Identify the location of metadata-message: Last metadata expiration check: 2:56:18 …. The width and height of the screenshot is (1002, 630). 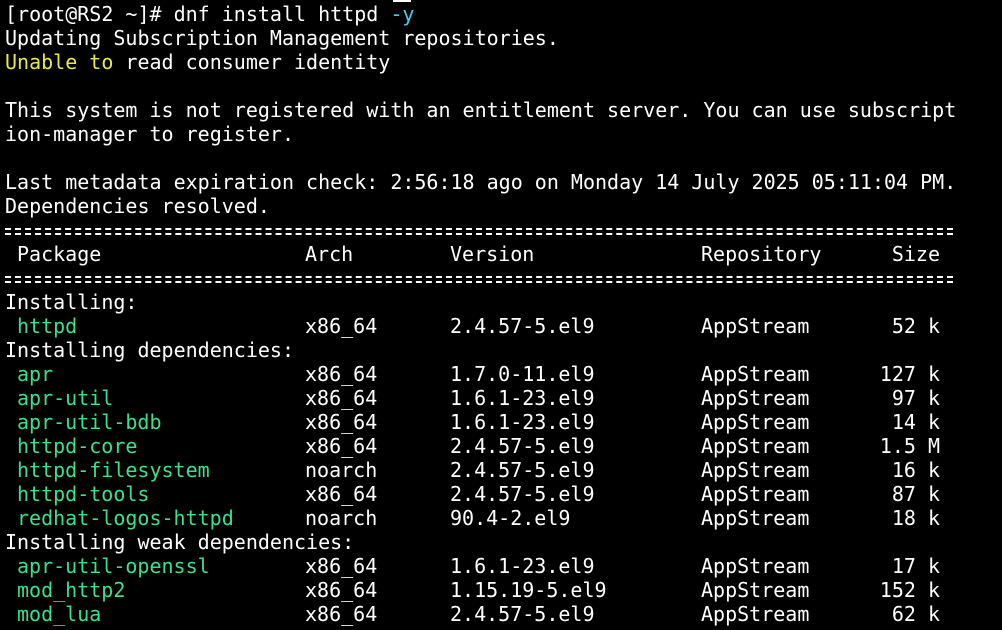
(481, 182).